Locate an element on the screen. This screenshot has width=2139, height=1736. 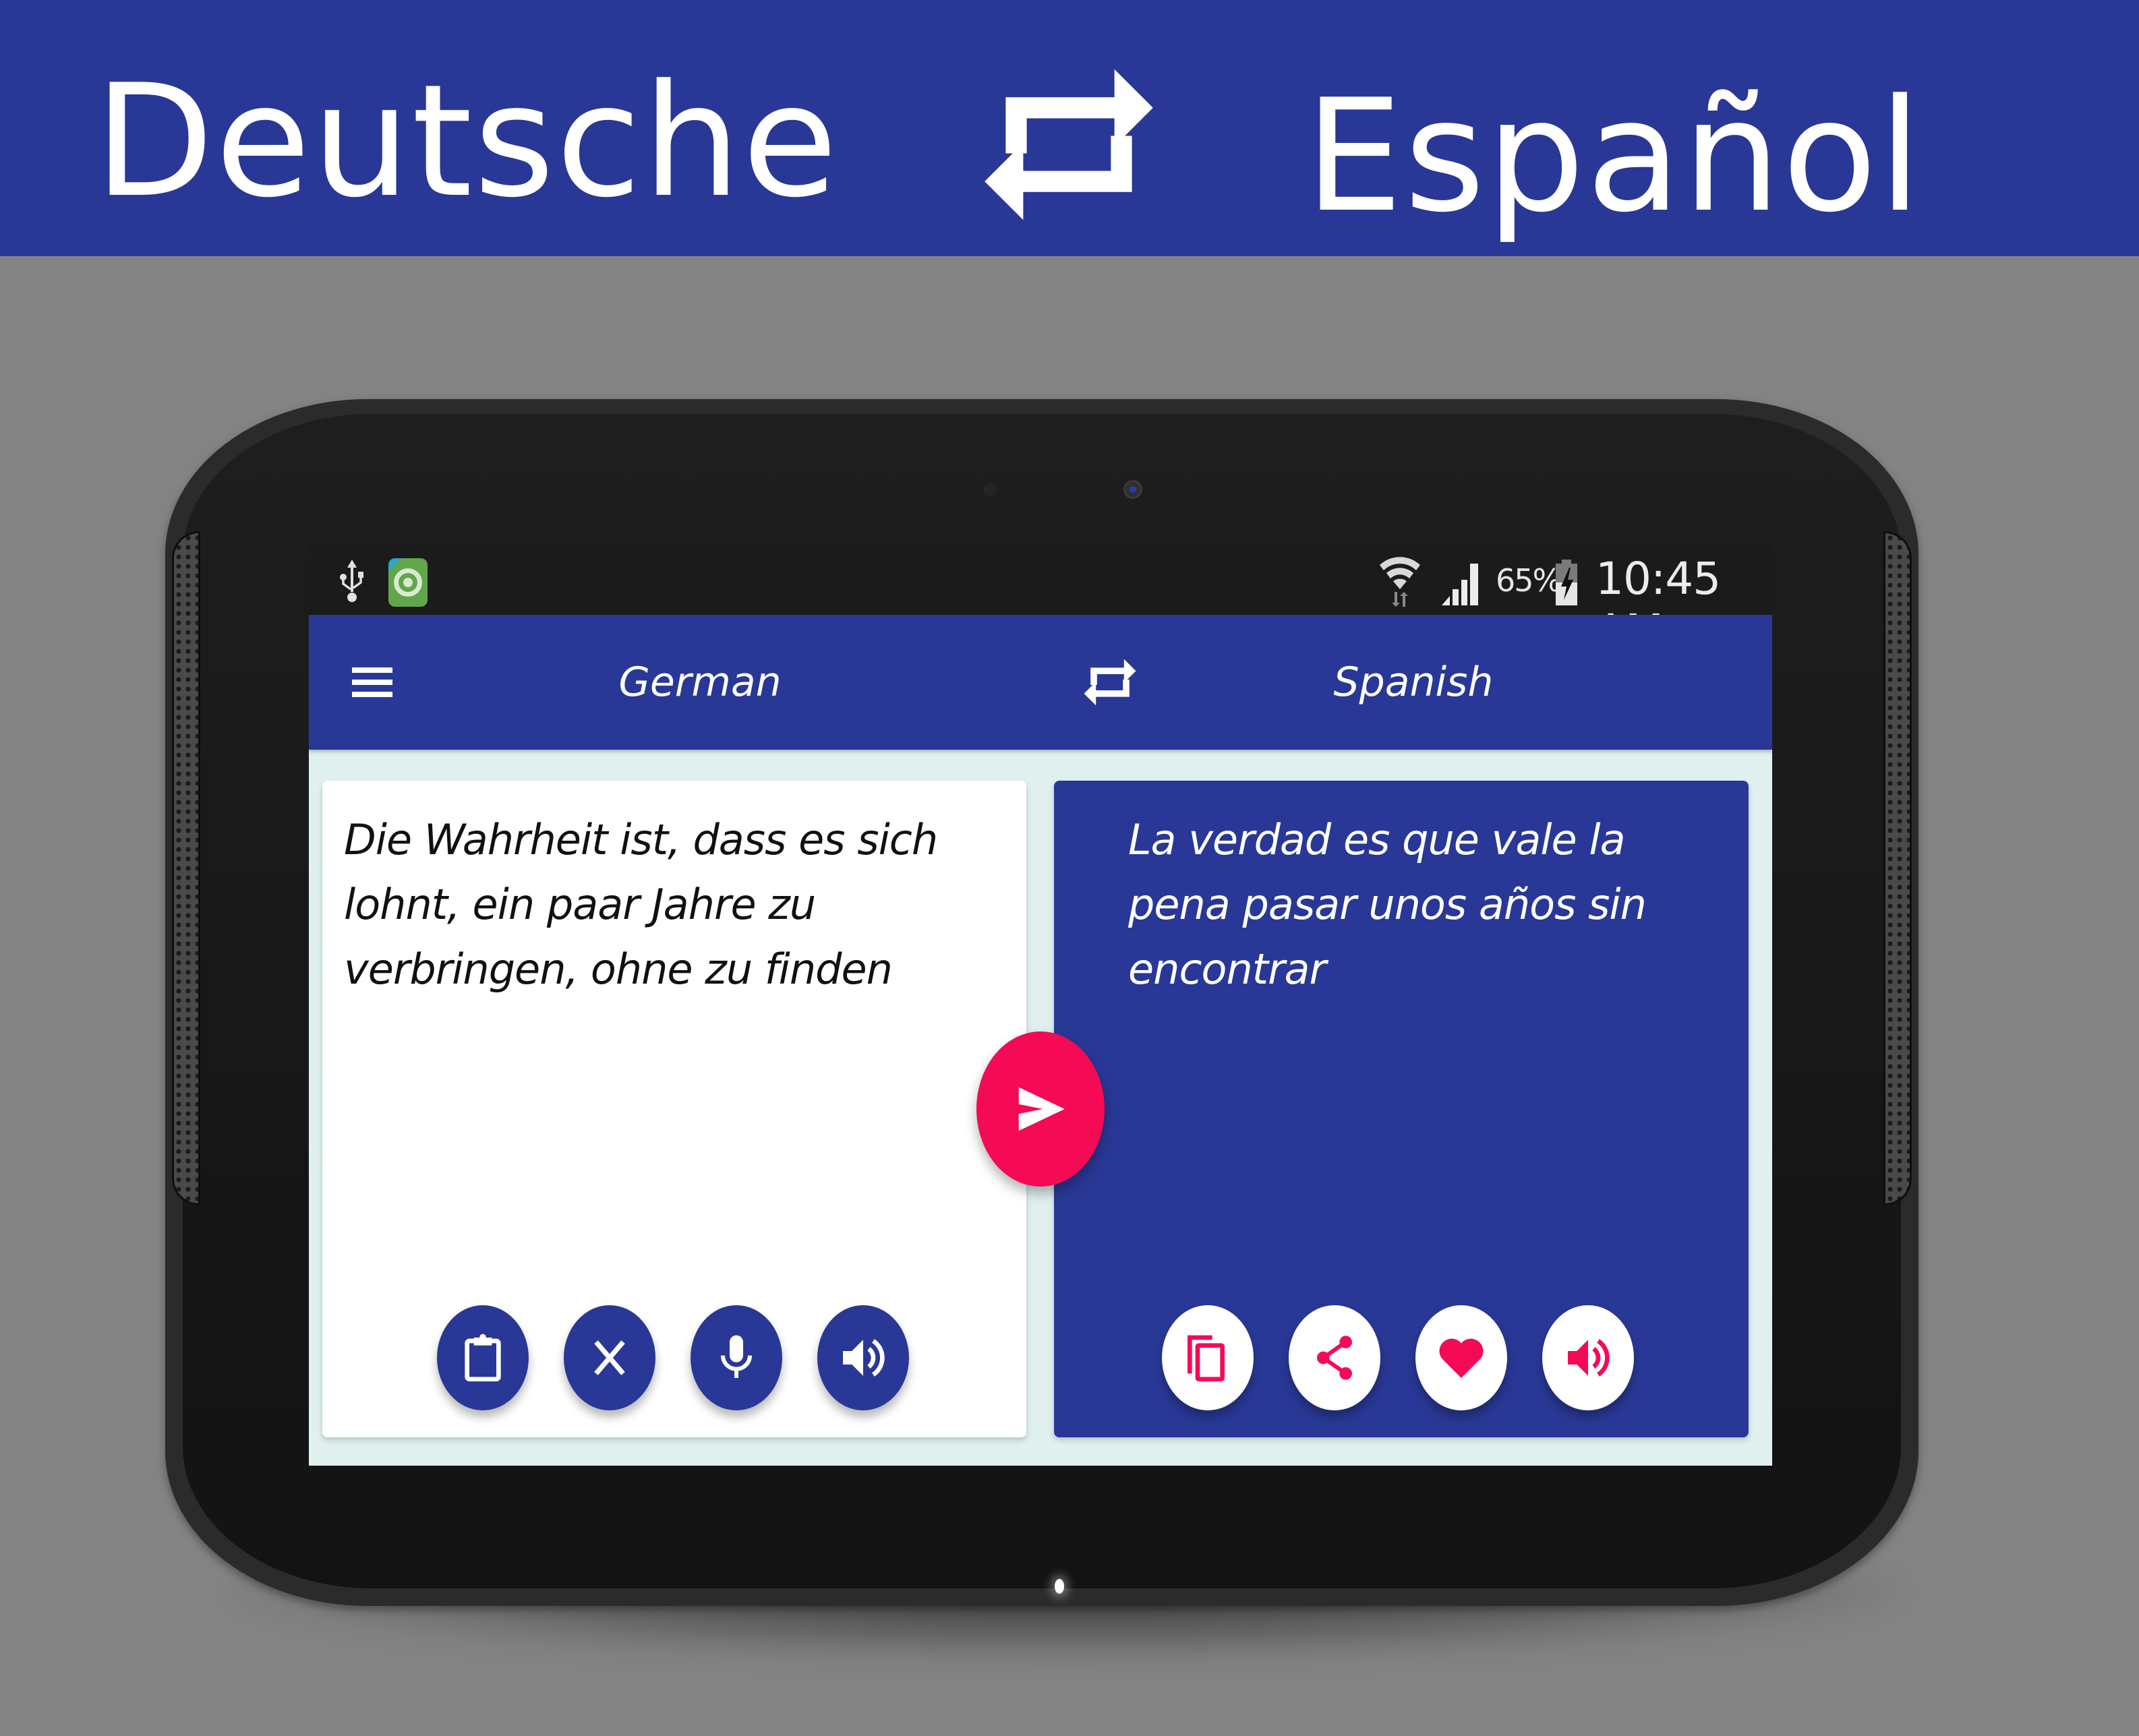
wifi-icon is located at coordinates (1400, 582).